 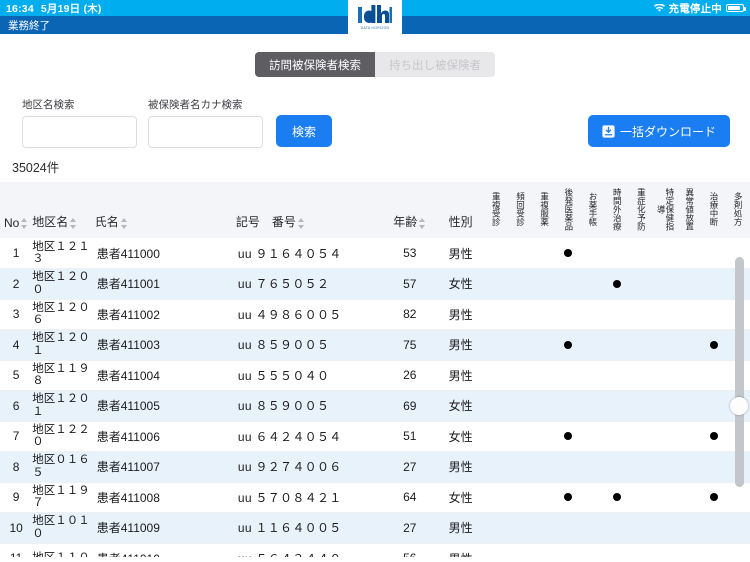 What do you see at coordinates (409, 550) in the screenshot?
I see `cell-age: 56` at bounding box center [409, 550].